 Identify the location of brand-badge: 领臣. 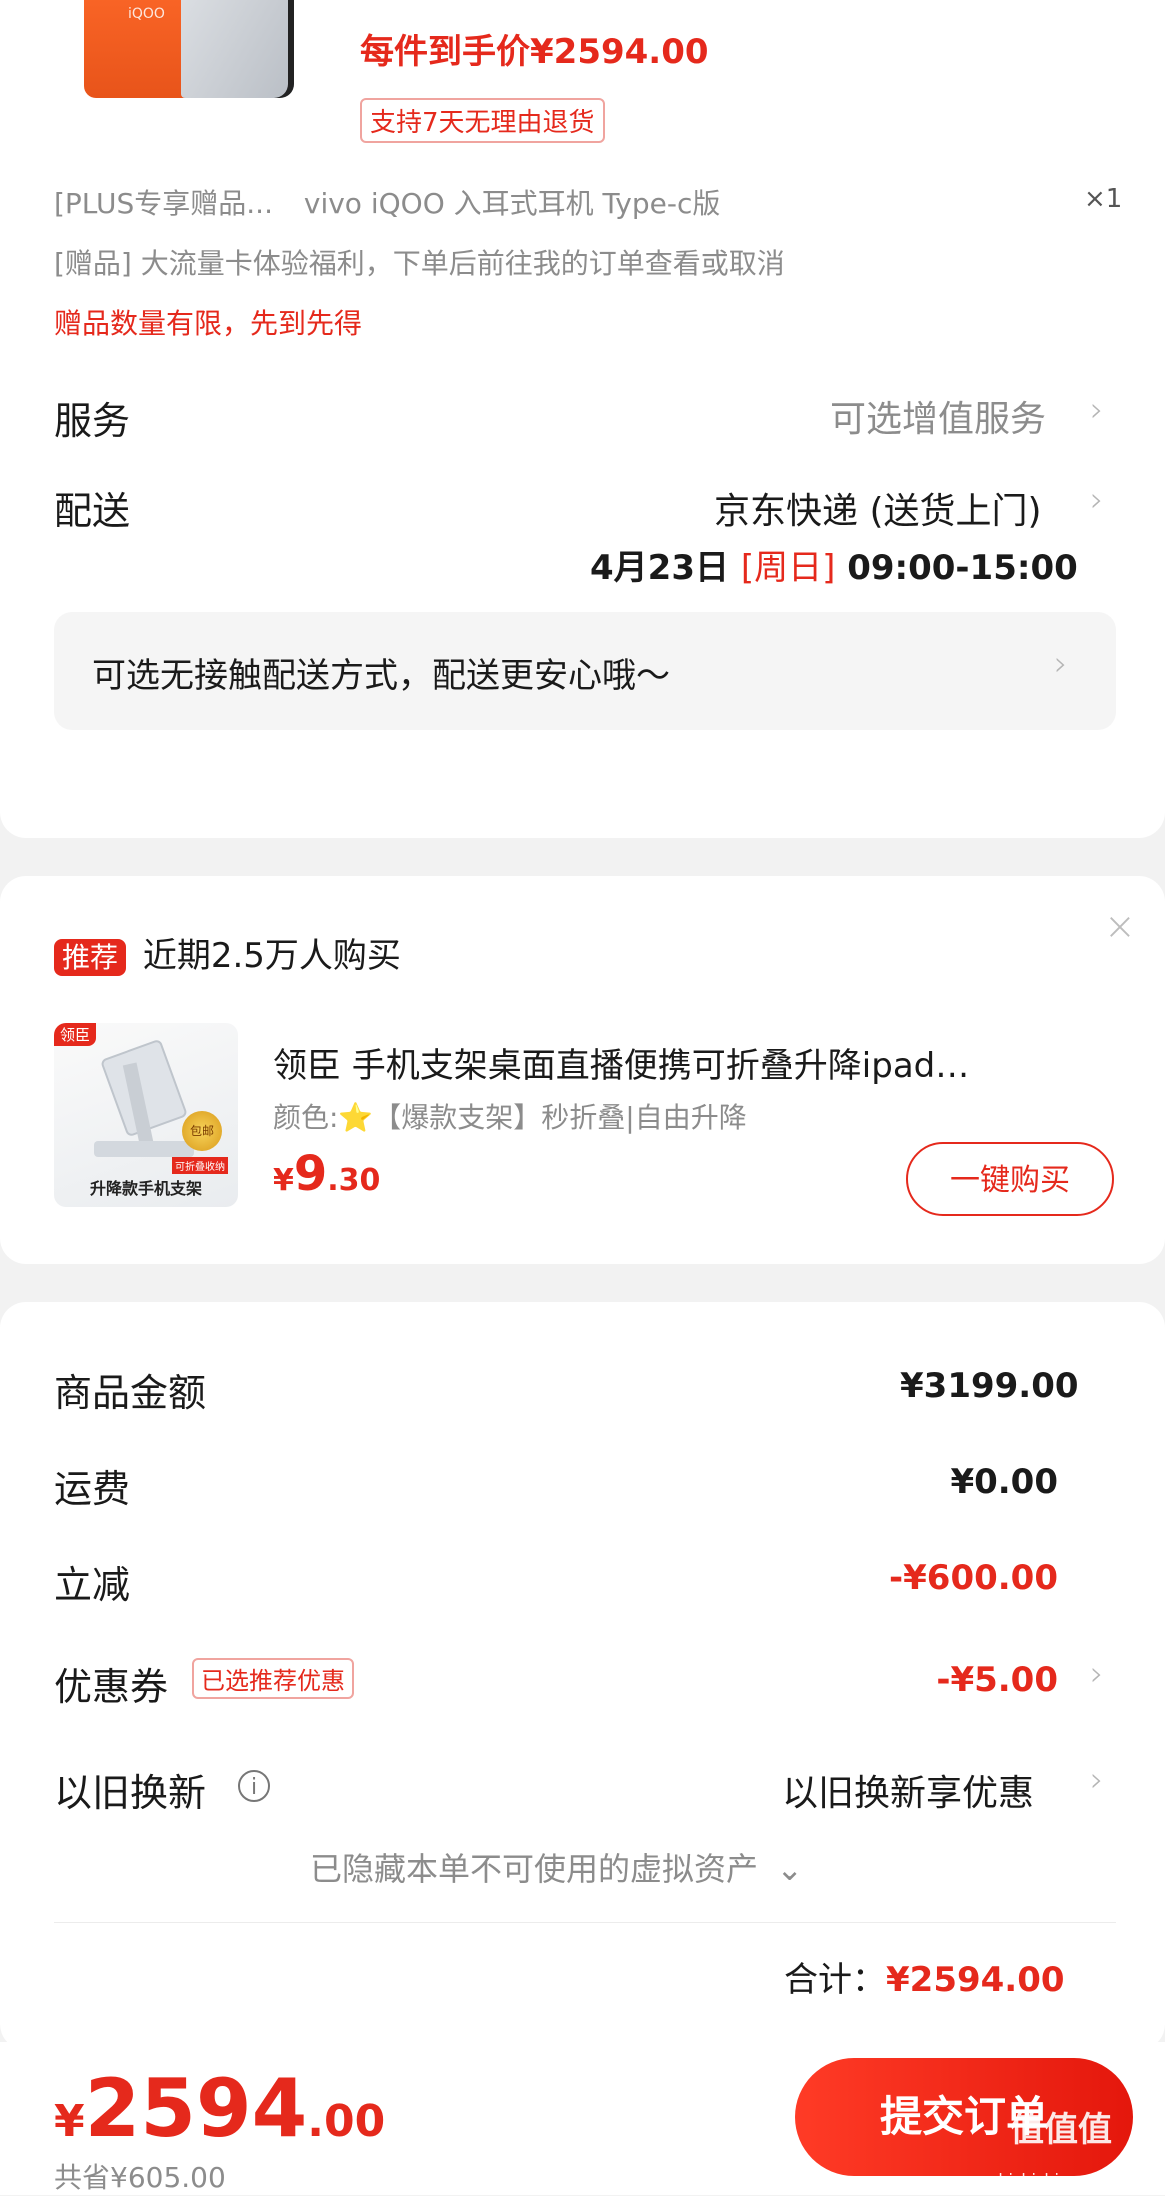
(75, 1034).